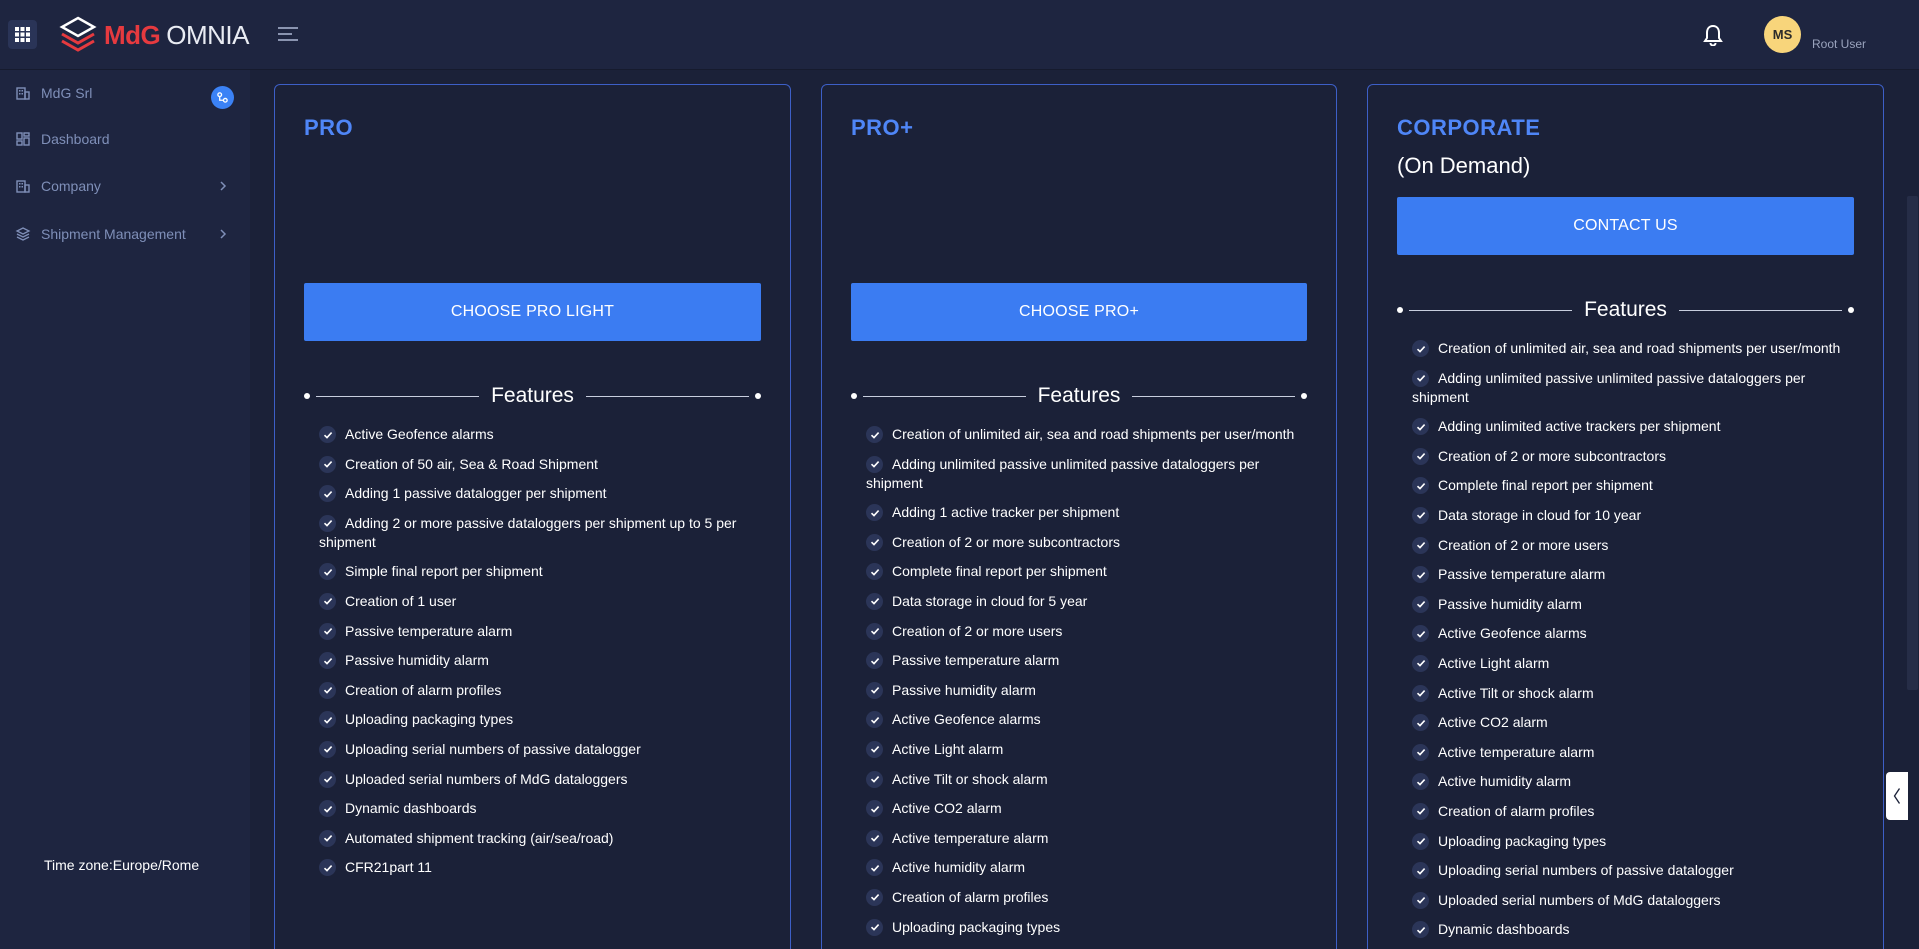 This screenshot has height=949, width=1919. What do you see at coordinates (538, 631) in the screenshot?
I see `feature-item: Passive temperature alarm` at bounding box center [538, 631].